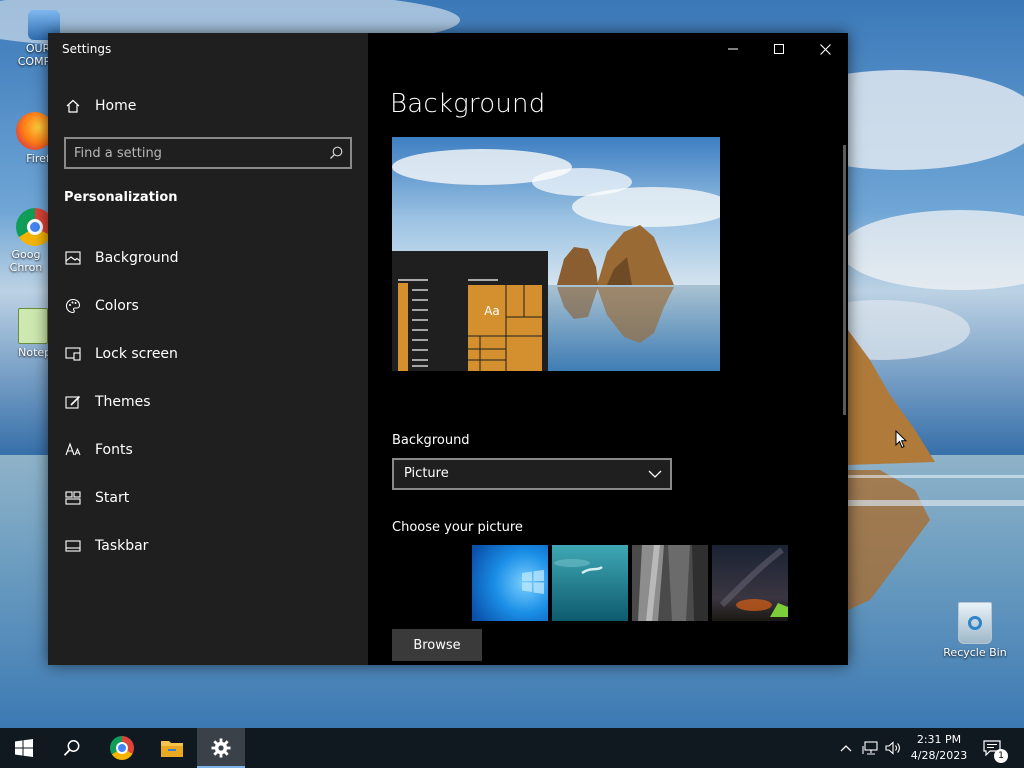  Describe the element at coordinates (512, 748) in the screenshot. I see `taskbar: 2:31 PM 4/28/2023` at that location.